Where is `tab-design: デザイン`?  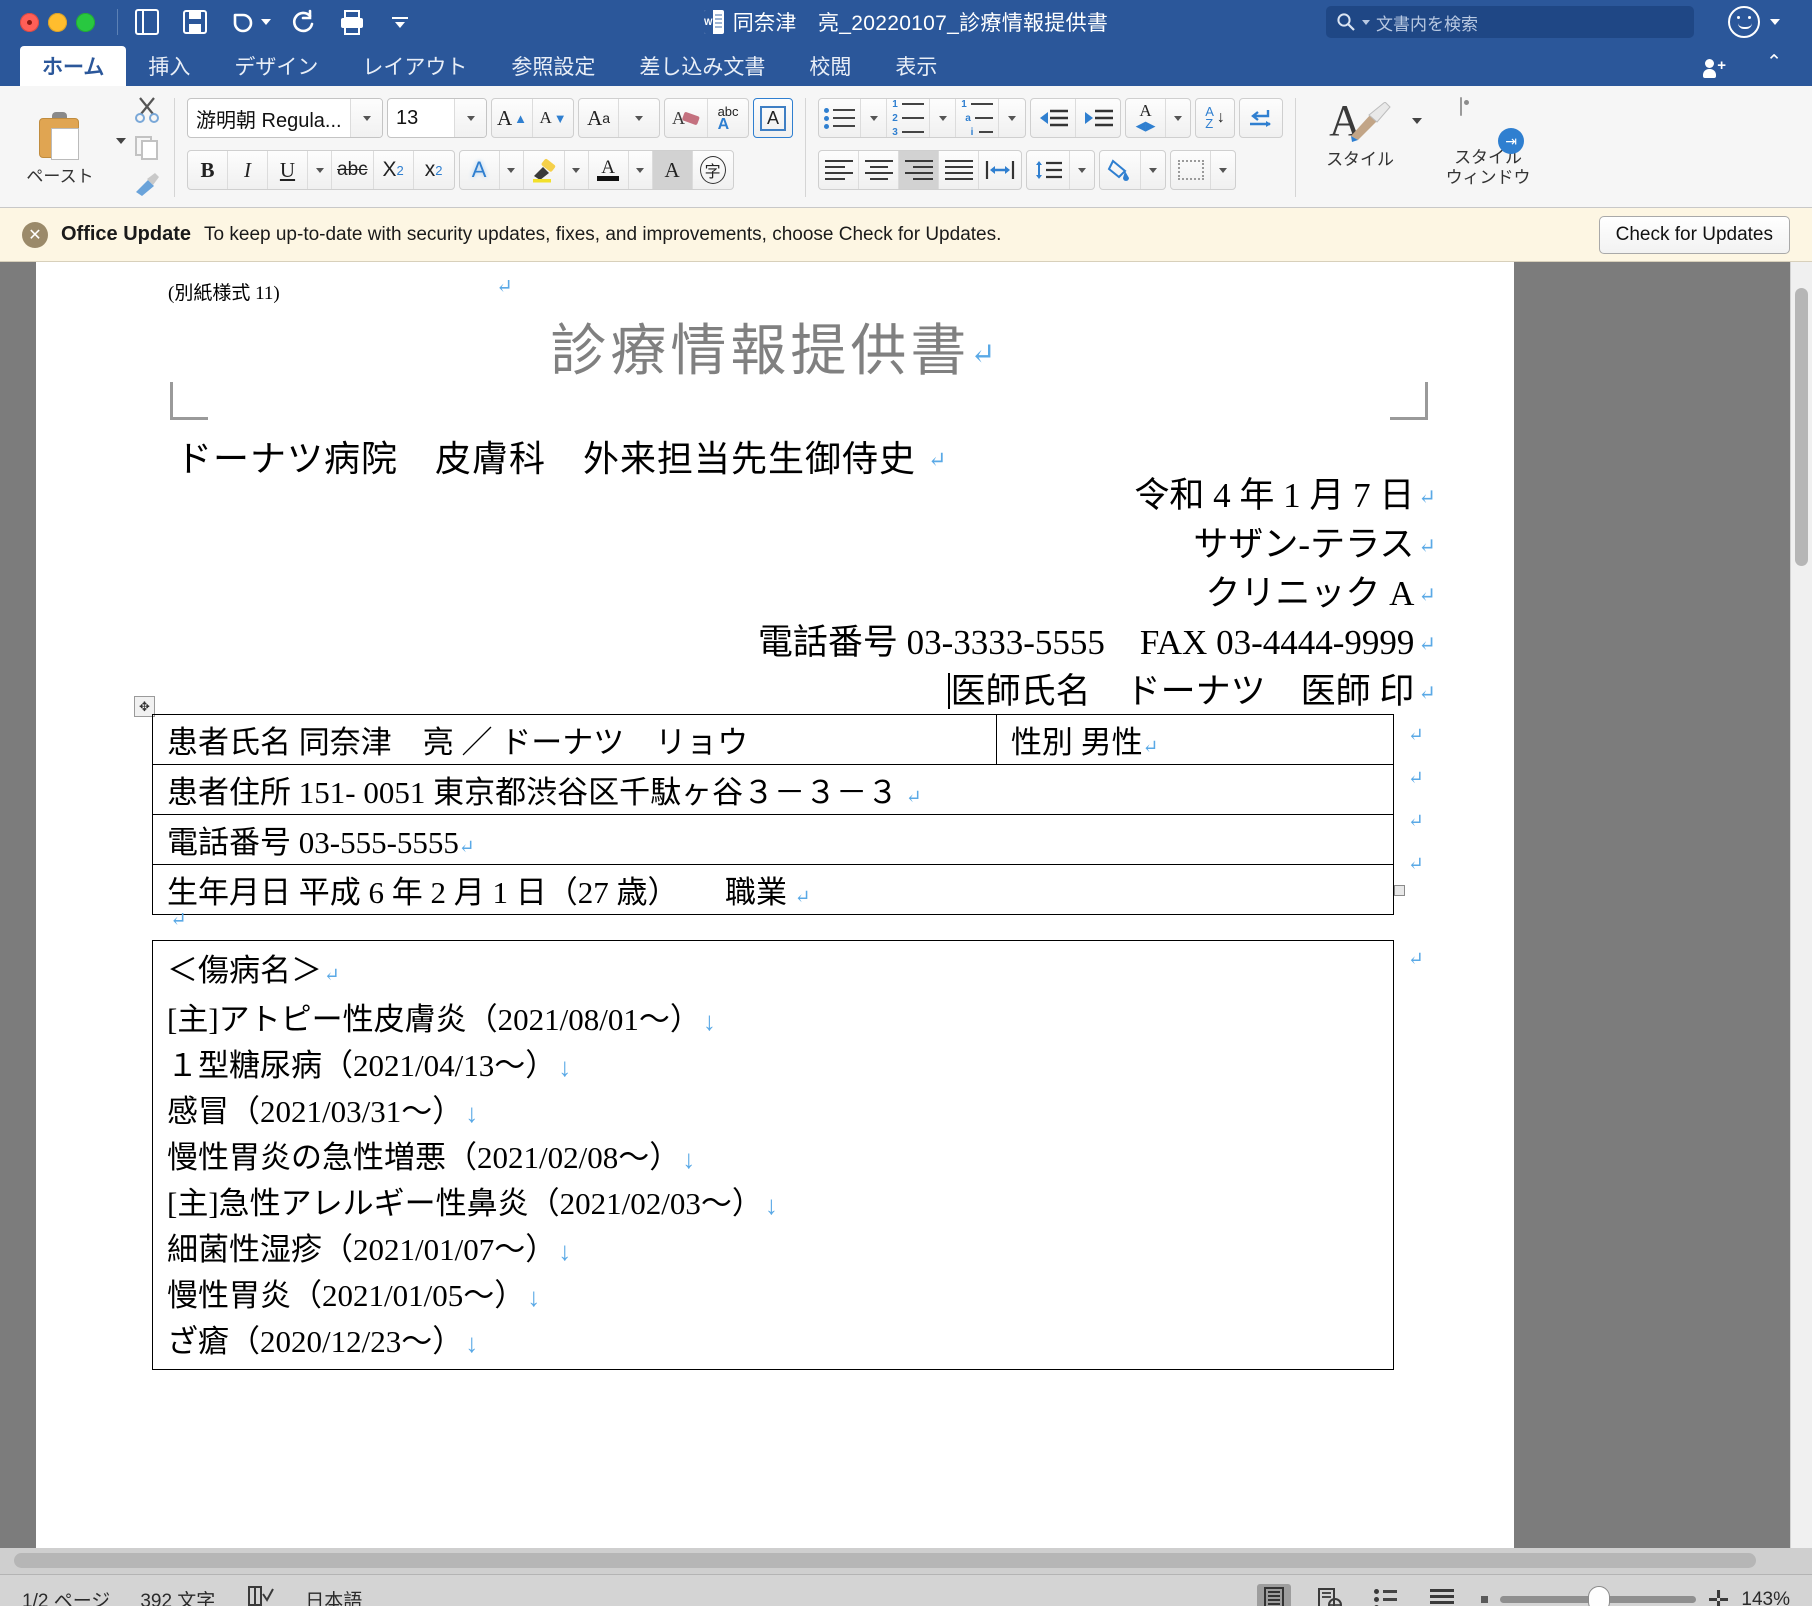 tab-design: デザイン is located at coordinates (276, 66).